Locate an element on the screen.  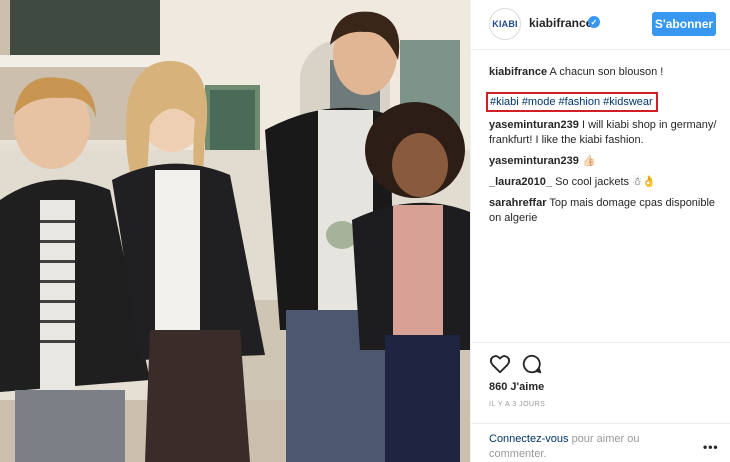
comment-text: So cool jackets ☃👌 is located at coordinates (605, 182).